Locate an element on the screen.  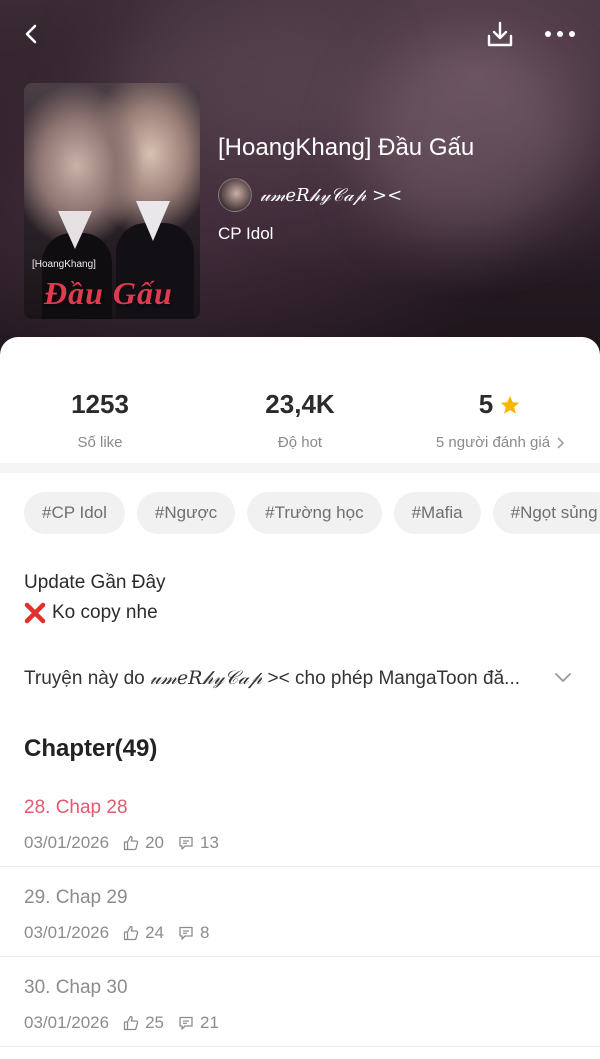
tag-chip: #Ngọt sủng is located at coordinates (546, 513).